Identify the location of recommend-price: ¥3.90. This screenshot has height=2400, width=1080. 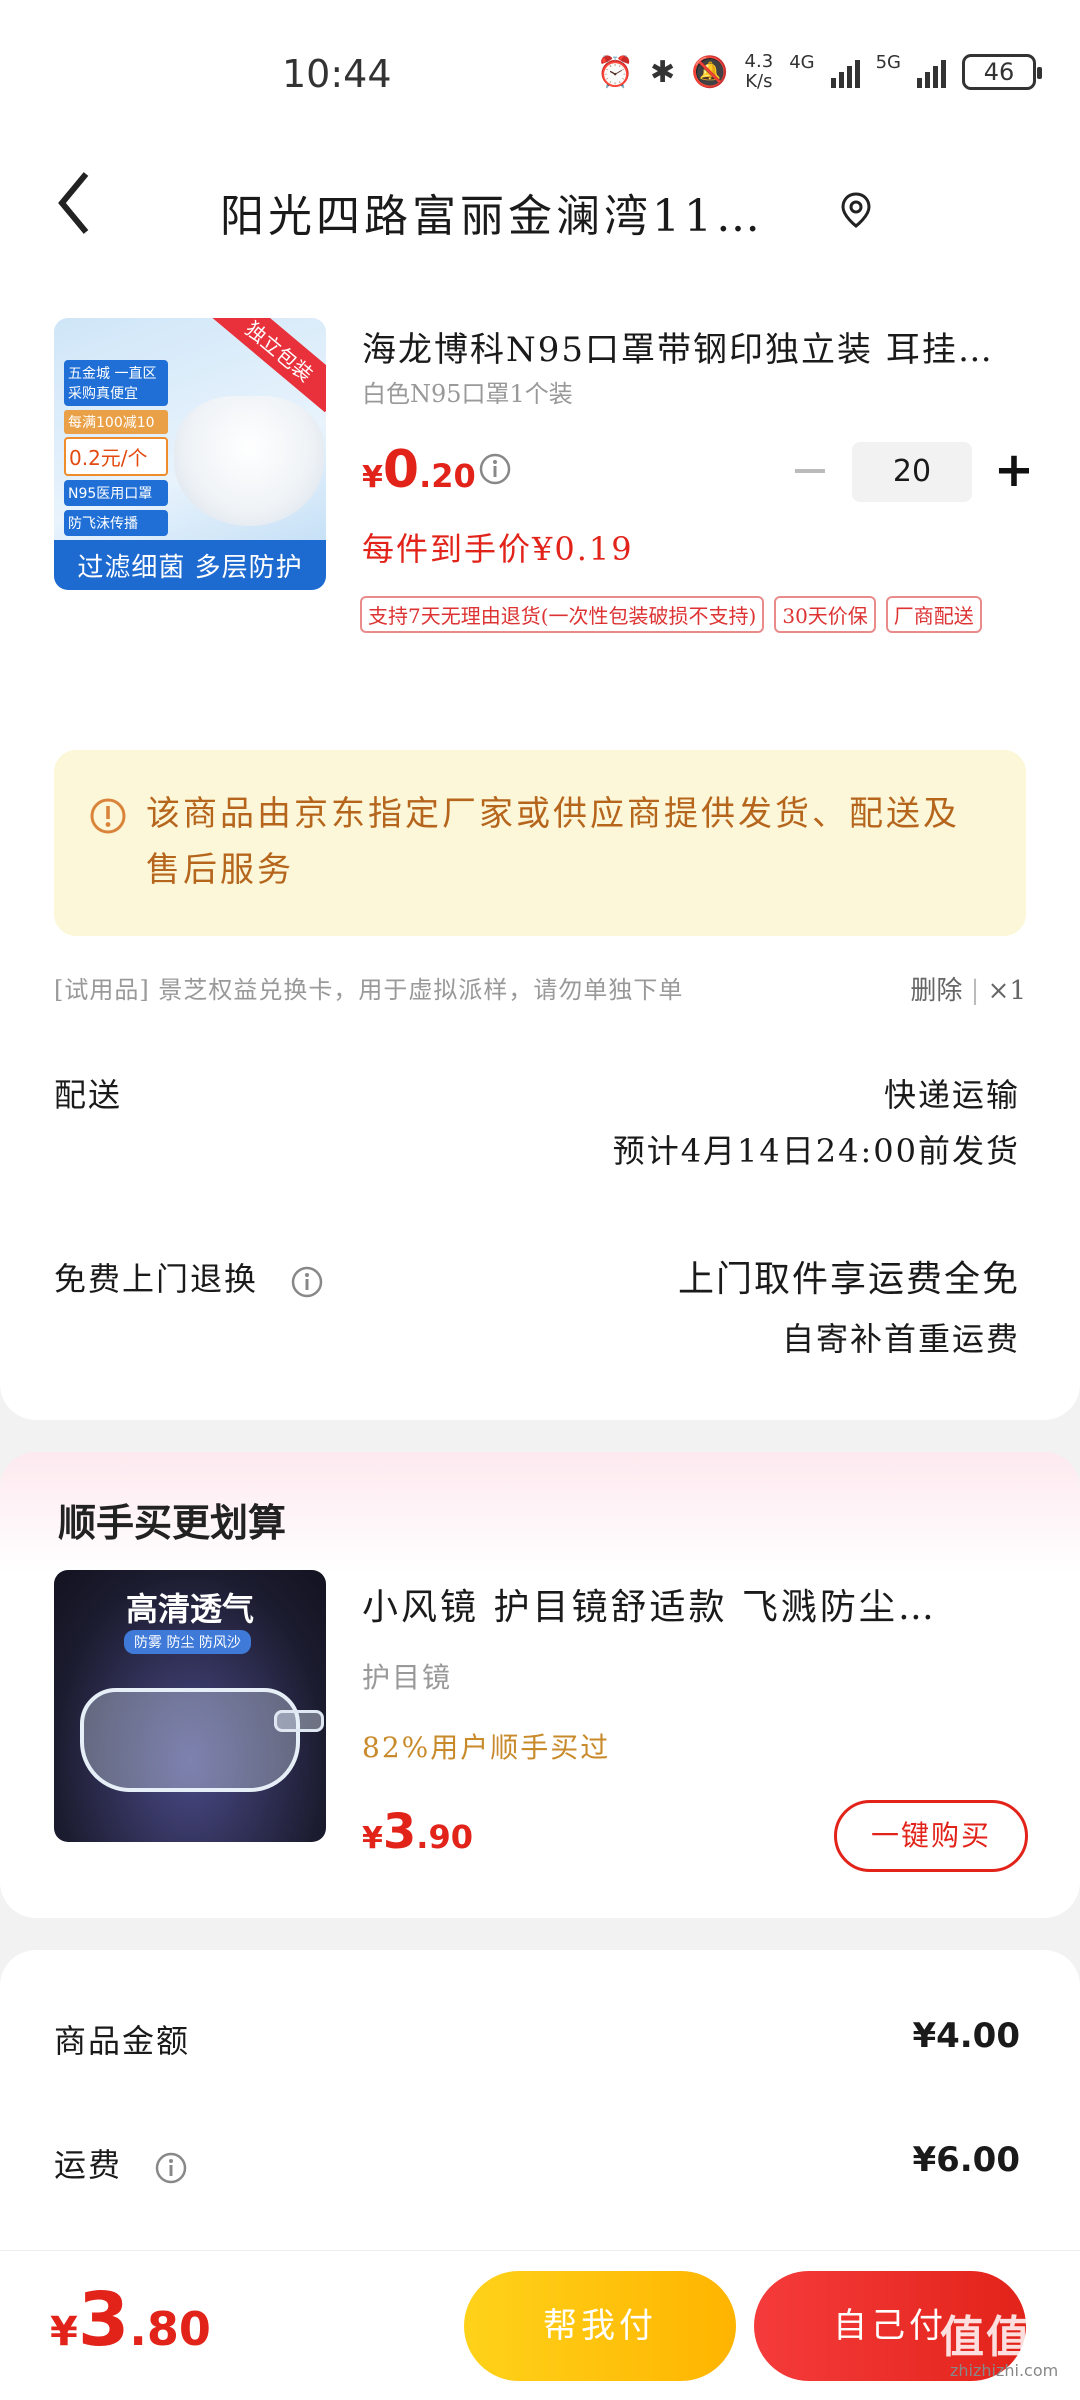
(417, 1832).